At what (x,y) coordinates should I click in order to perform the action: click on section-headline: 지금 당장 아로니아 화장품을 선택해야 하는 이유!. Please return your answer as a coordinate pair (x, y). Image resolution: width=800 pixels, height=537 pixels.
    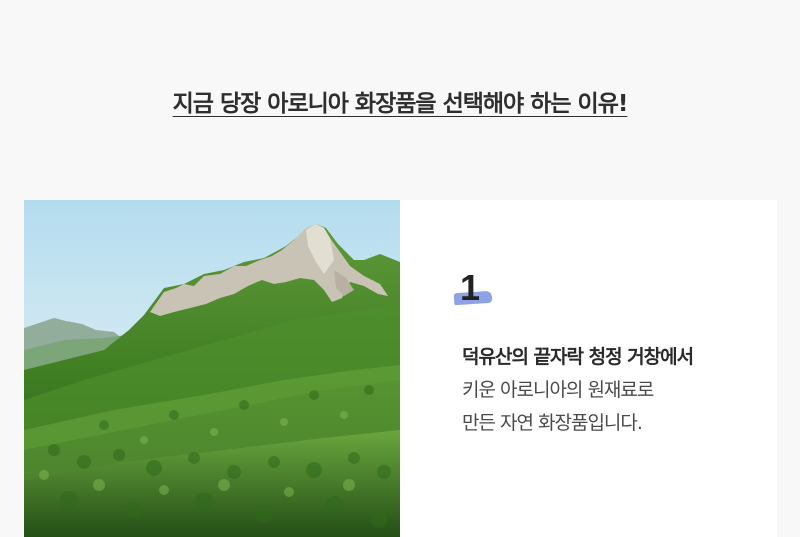
    Looking at the image, I should click on (400, 101).